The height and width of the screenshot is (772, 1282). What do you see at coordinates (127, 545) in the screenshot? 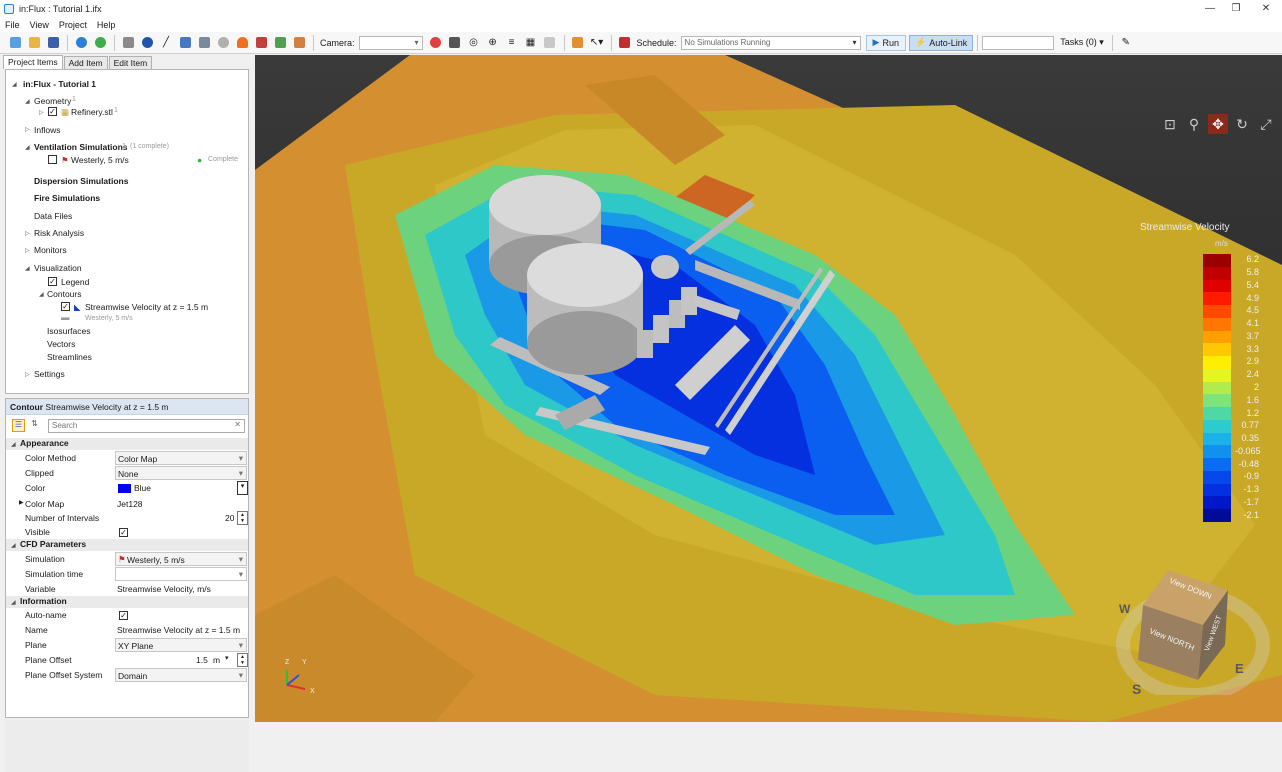
I see `category-cfd: CFD Parameters` at bounding box center [127, 545].